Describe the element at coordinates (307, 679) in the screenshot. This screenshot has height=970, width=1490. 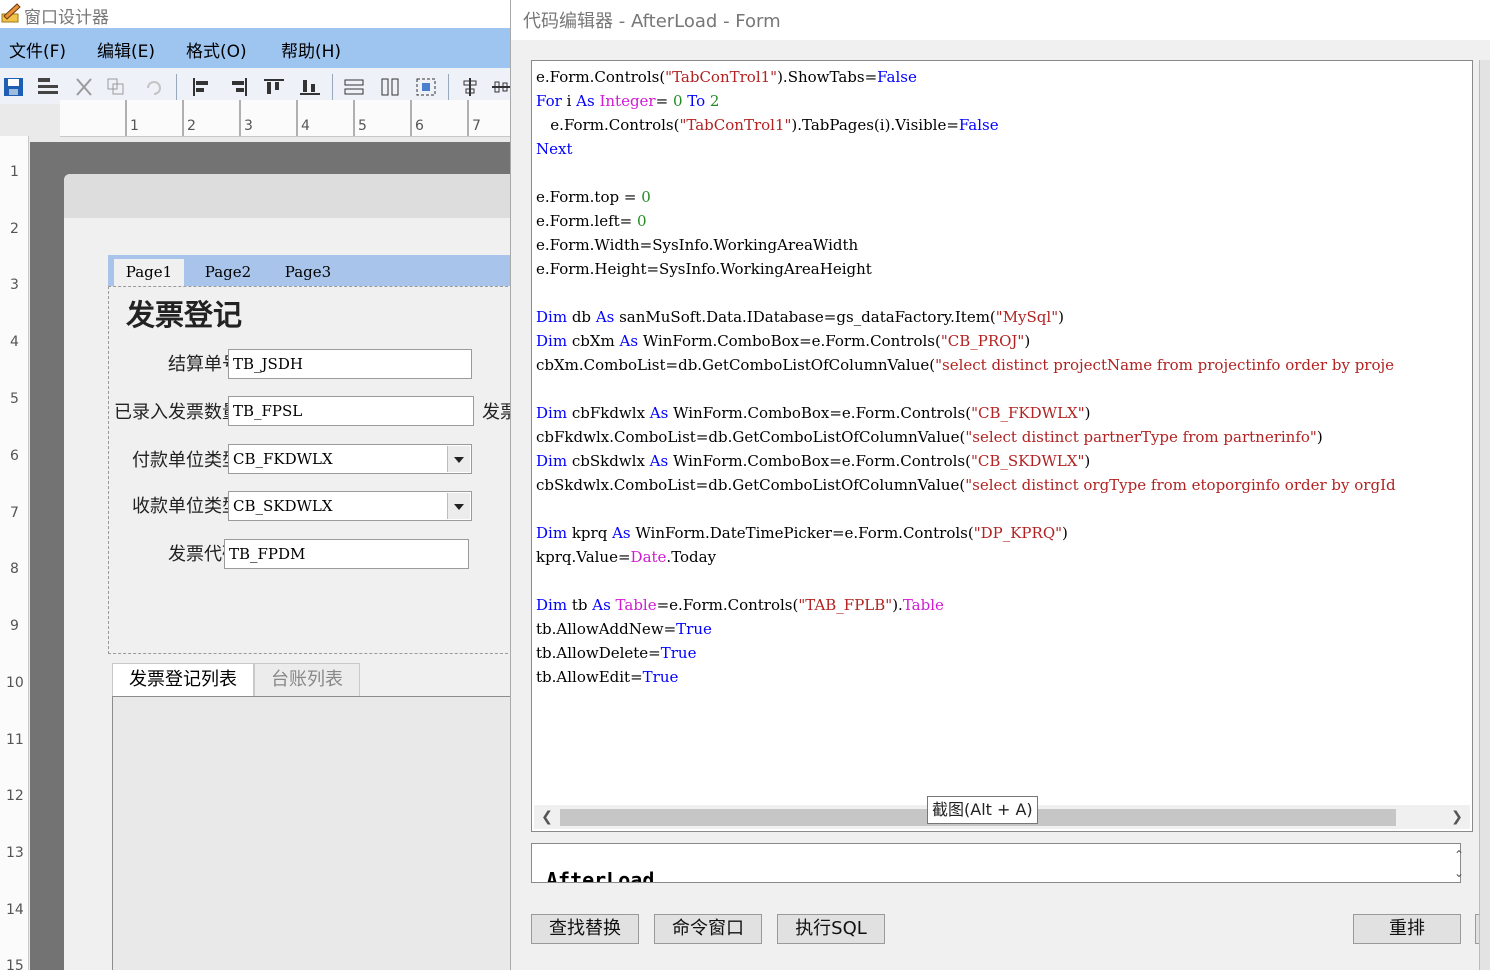
I see `tab-ledger-list: 台账列表` at that location.